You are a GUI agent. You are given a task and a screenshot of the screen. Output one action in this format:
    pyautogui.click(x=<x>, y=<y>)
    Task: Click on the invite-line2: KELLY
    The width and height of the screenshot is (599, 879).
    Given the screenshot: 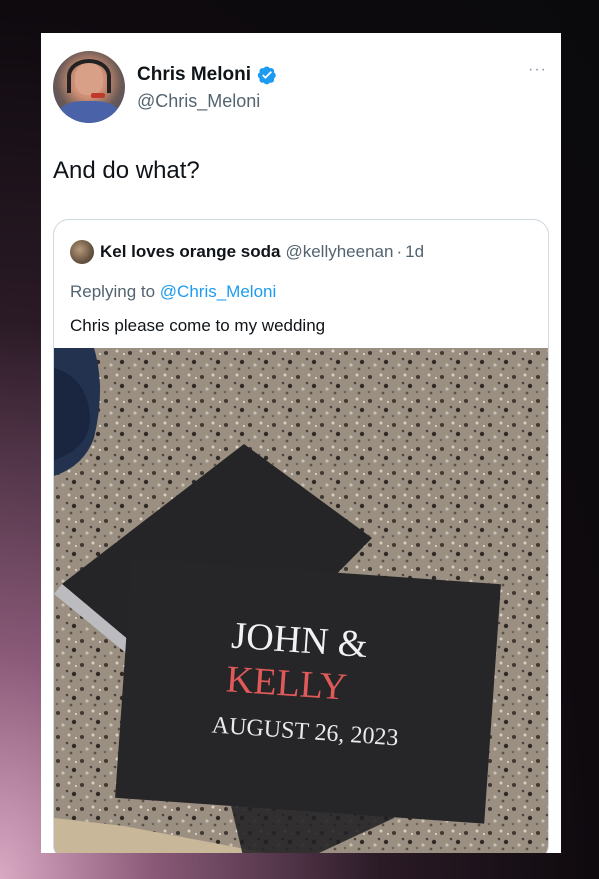 What is the action you would take?
    pyautogui.click(x=286, y=683)
    